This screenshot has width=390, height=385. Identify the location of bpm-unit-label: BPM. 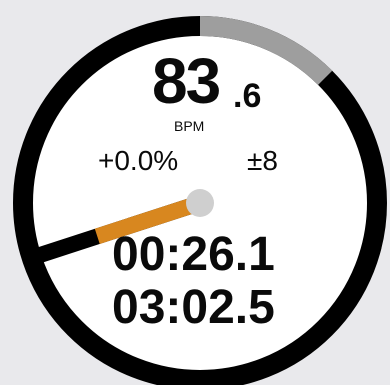
(189, 126).